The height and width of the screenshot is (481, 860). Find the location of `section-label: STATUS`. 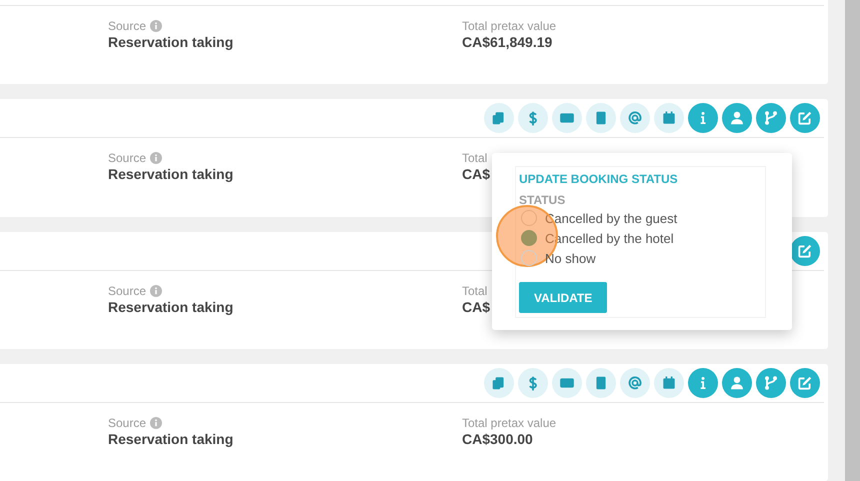

section-label: STATUS is located at coordinates (542, 200).